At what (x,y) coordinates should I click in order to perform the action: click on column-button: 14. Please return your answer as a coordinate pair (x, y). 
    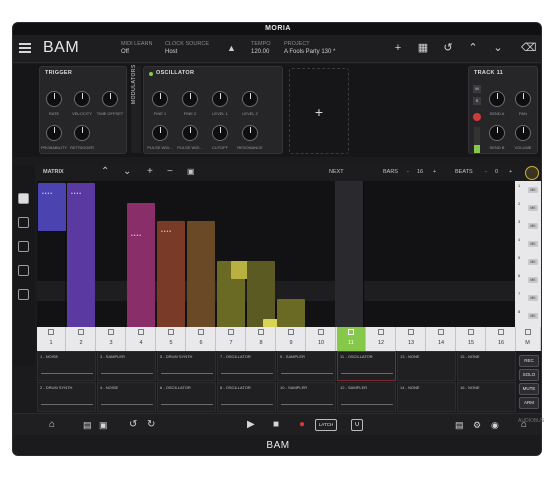
    Looking at the image, I should click on (441, 339).